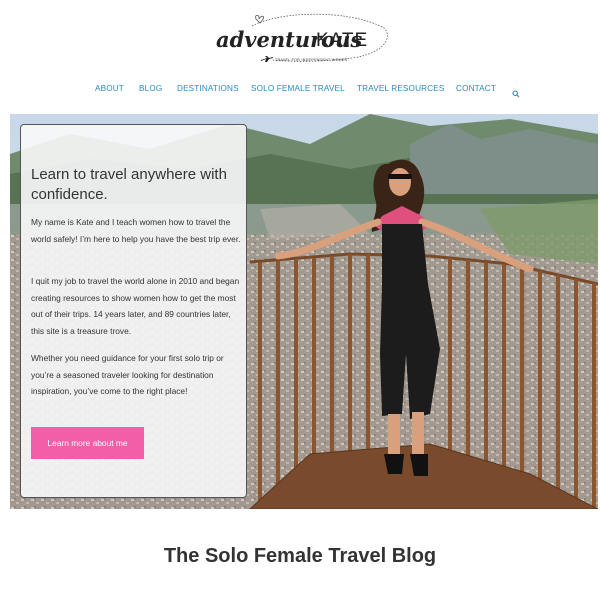 This screenshot has height=600, width=600. What do you see at coordinates (400, 89) in the screenshot?
I see `nav-item-travel-resources: TRAVEL RESOURCES` at bounding box center [400, 89].